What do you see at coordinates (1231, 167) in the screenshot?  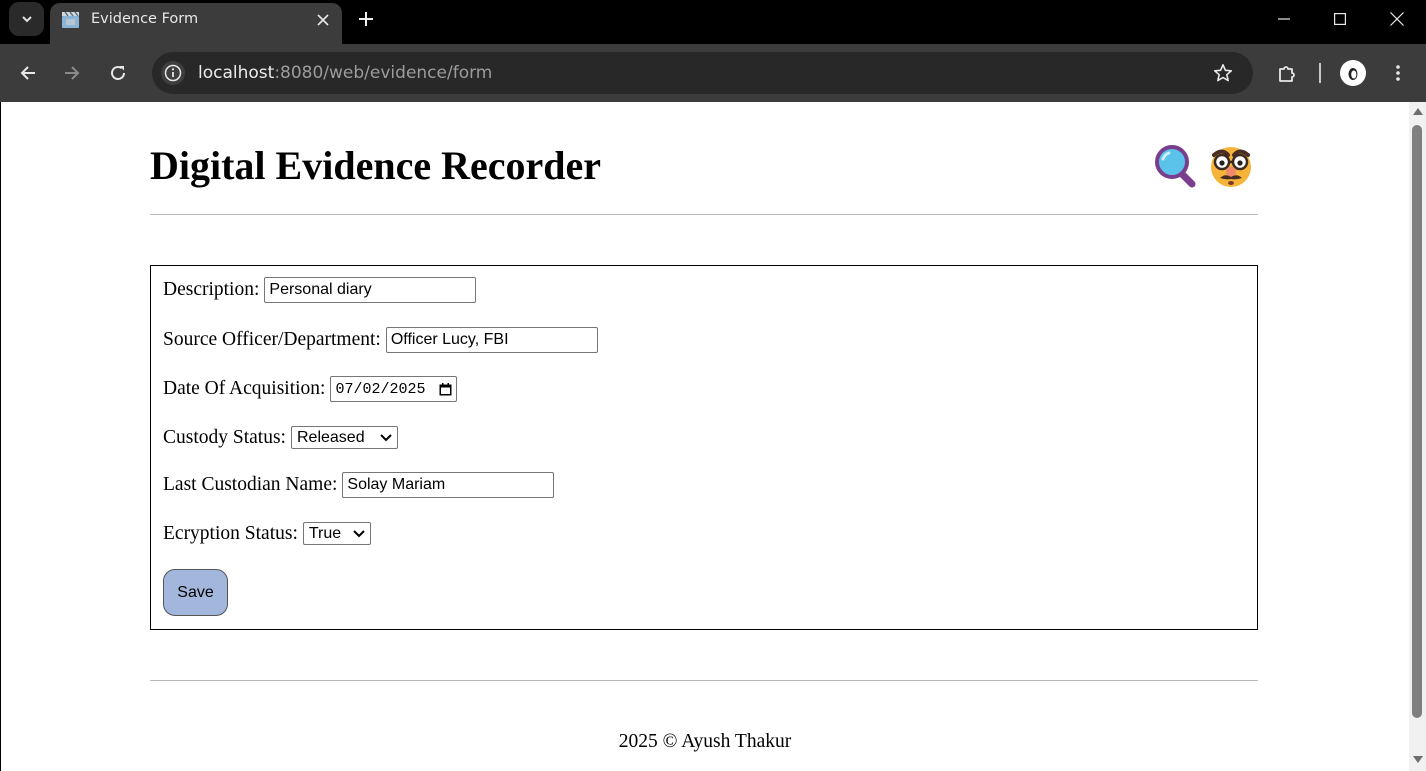 I see `disguise-face-icon` at bounding box center [1231, 167].